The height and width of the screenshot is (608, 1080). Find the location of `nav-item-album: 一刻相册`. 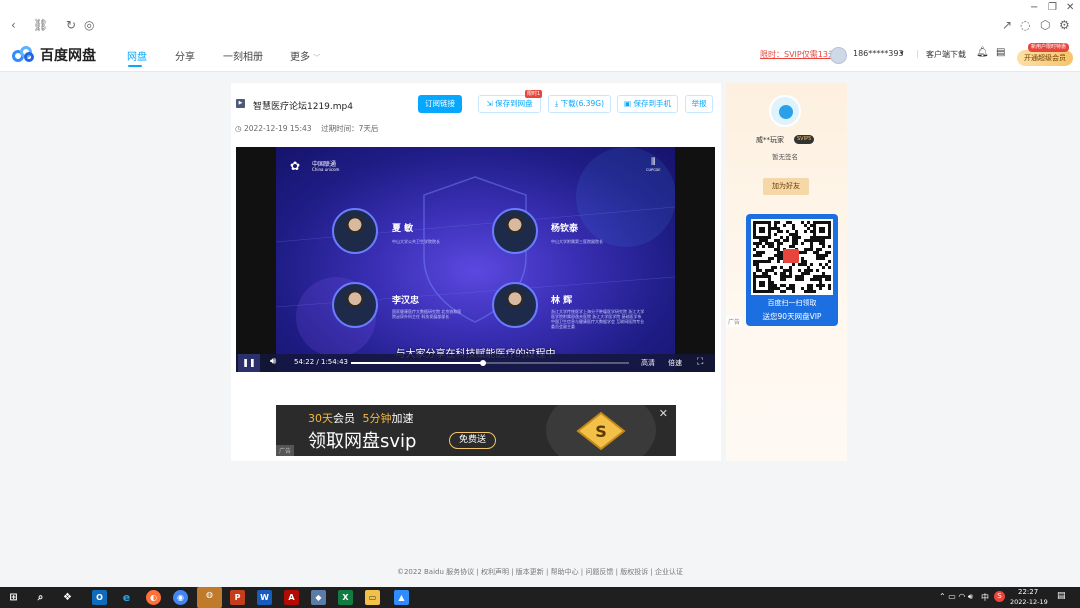

nav-item-album: 一刻相册 is located at coordinates (243, 55).